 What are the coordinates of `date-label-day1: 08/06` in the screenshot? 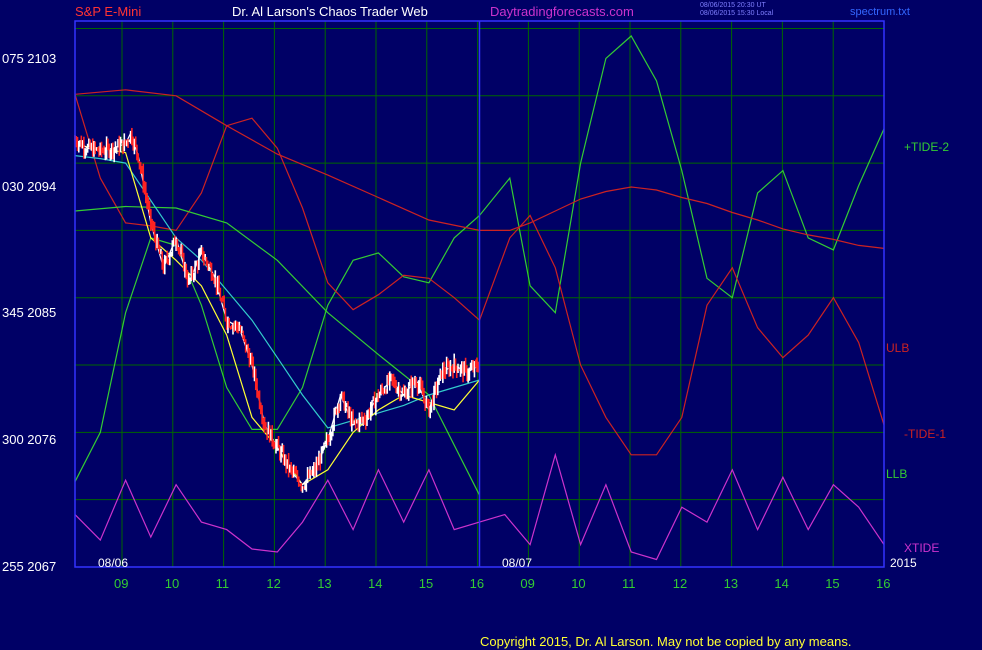 It's located at (113, 563).